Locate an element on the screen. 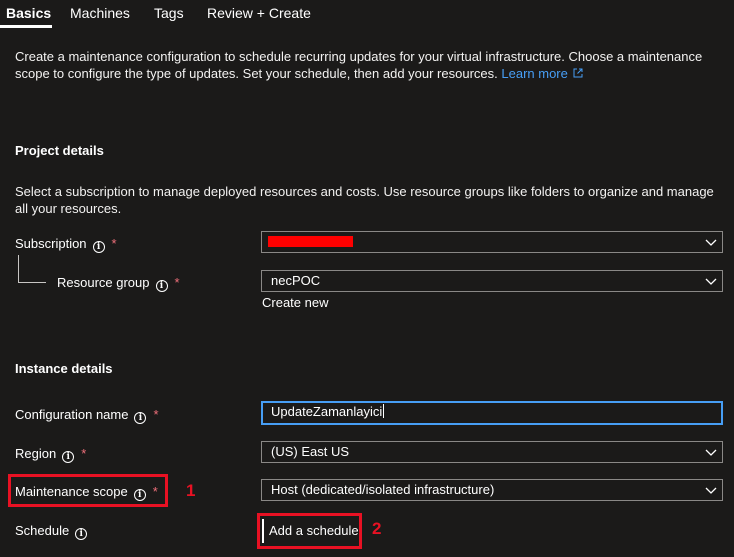 The width and height of the screenshot is (734, 557). redacted-subscription is located at coordinates (310, 241).